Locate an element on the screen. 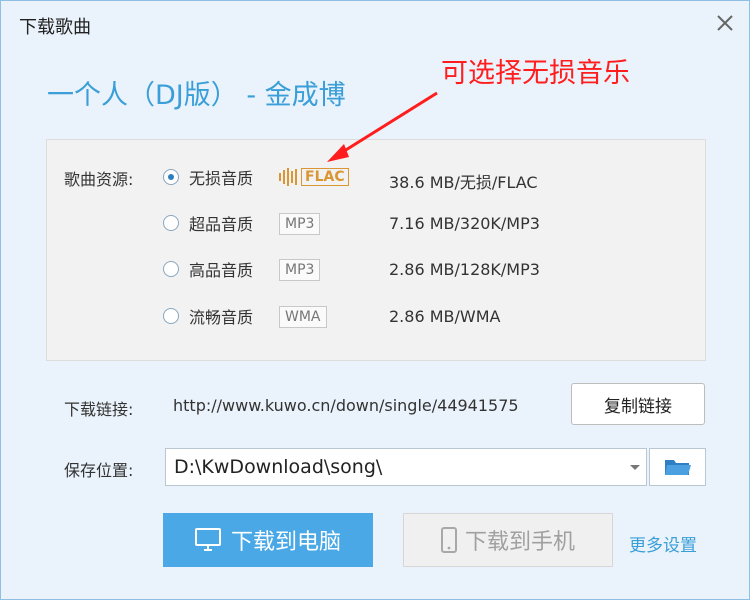  link-label: 下载链接: is located at coordinates (99, 409).